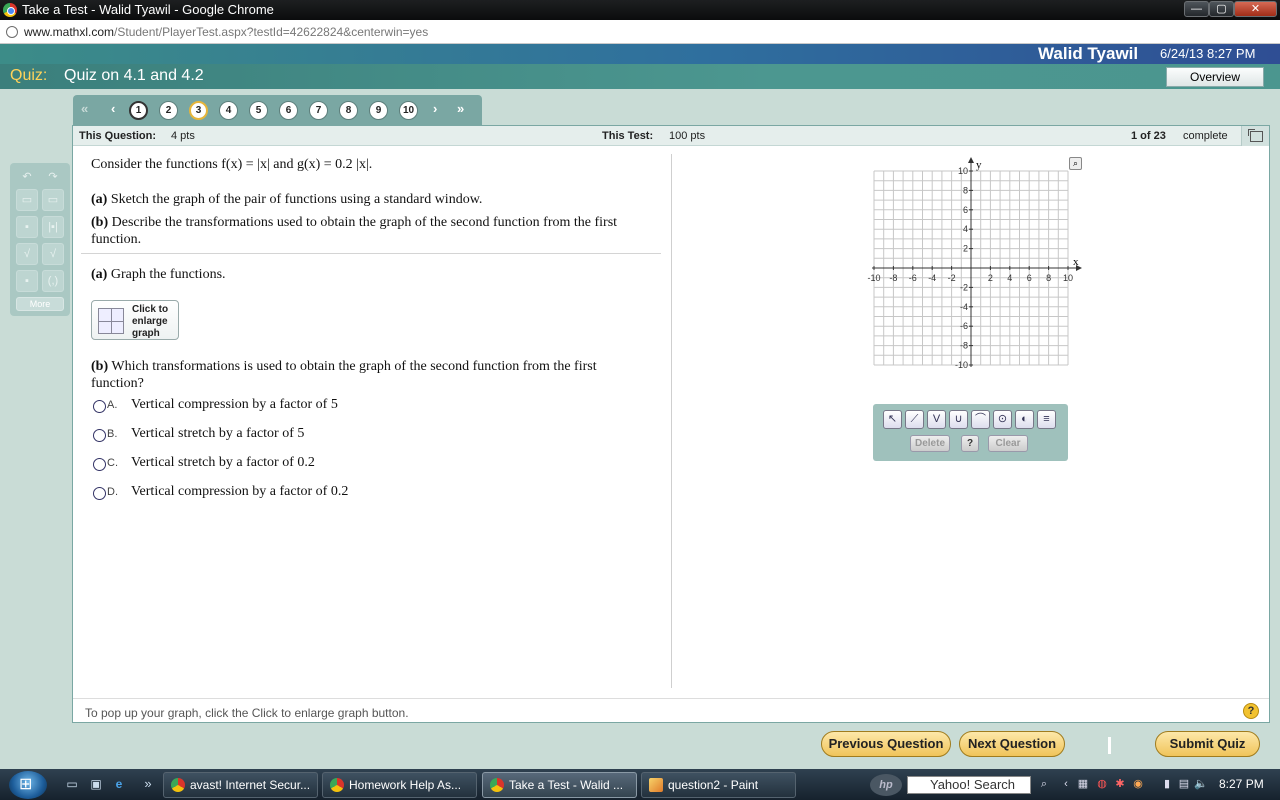 The height and width of the screenshot is (800, 1280). What do you see at coordinates (1083, 784) in the screenshot?
I see `network-drive-icon: ▦` at bounding box center [1083, 784].